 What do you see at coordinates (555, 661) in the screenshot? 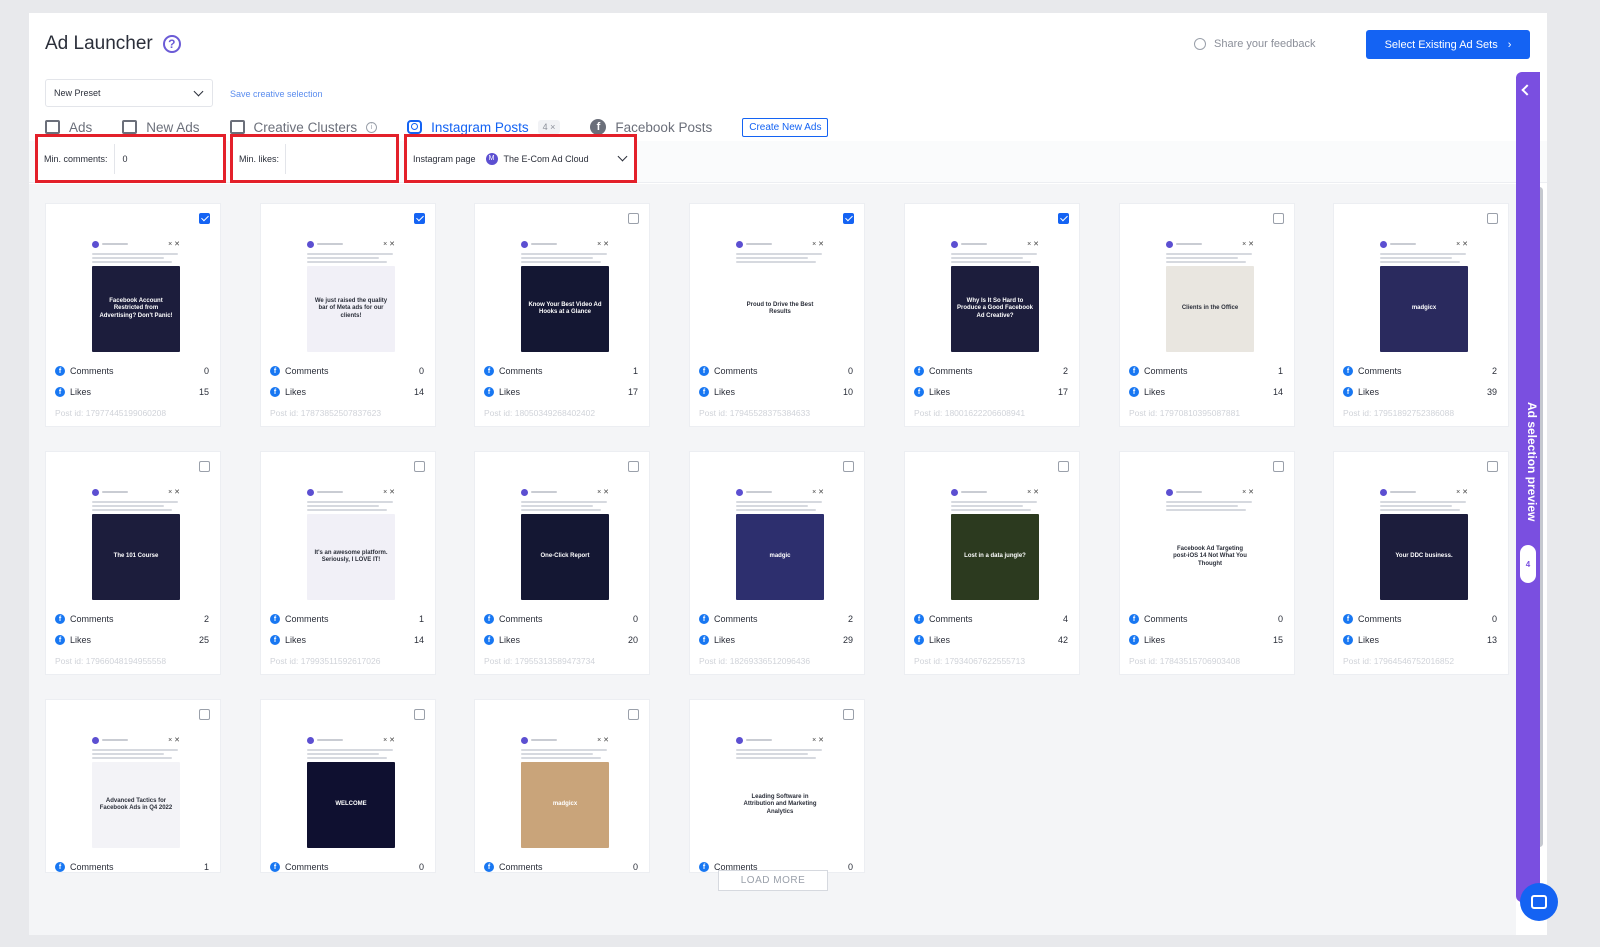
I see `post-id-value: 17955313589473734` at bounding box center [555, 661].